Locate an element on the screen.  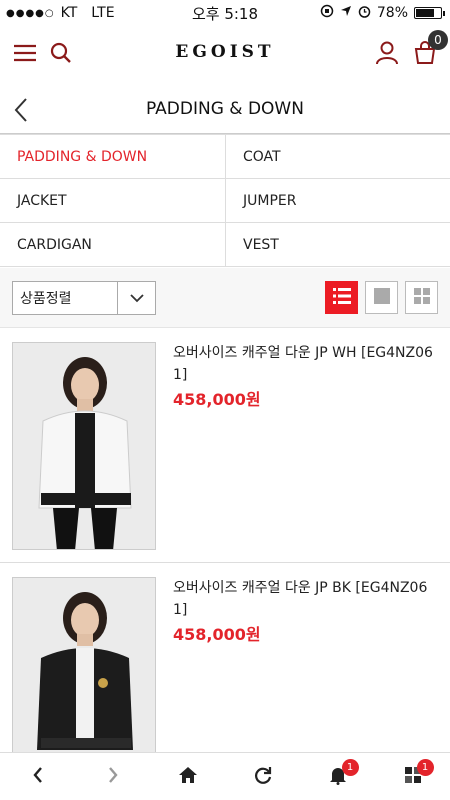
nav-back-button is located at coordinates (37, 776).